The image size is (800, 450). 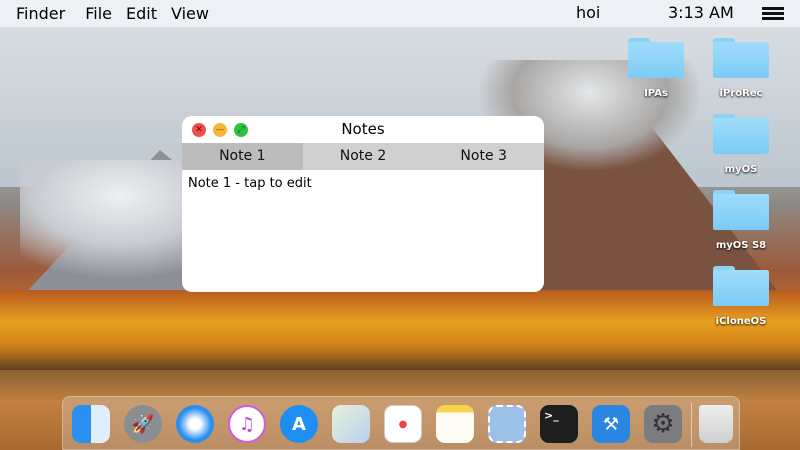 What do you see at coordinates (241, 130) in the screenshot?
I see `zoom-button: ⤢` at bounding box center [241, 130].